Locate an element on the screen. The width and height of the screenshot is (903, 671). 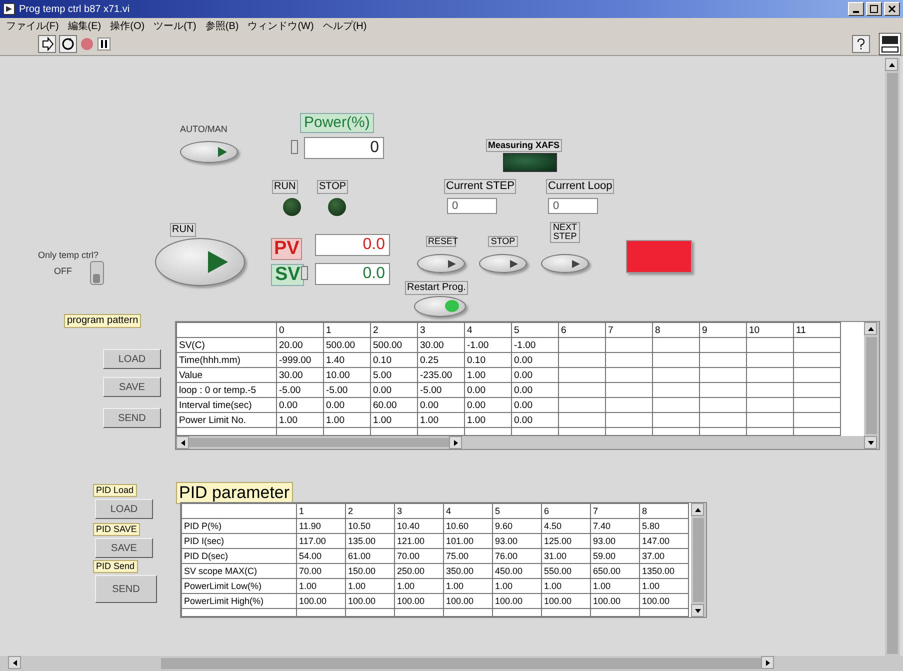
menu-item: ツール(T) is located at coordinates (175, 25).